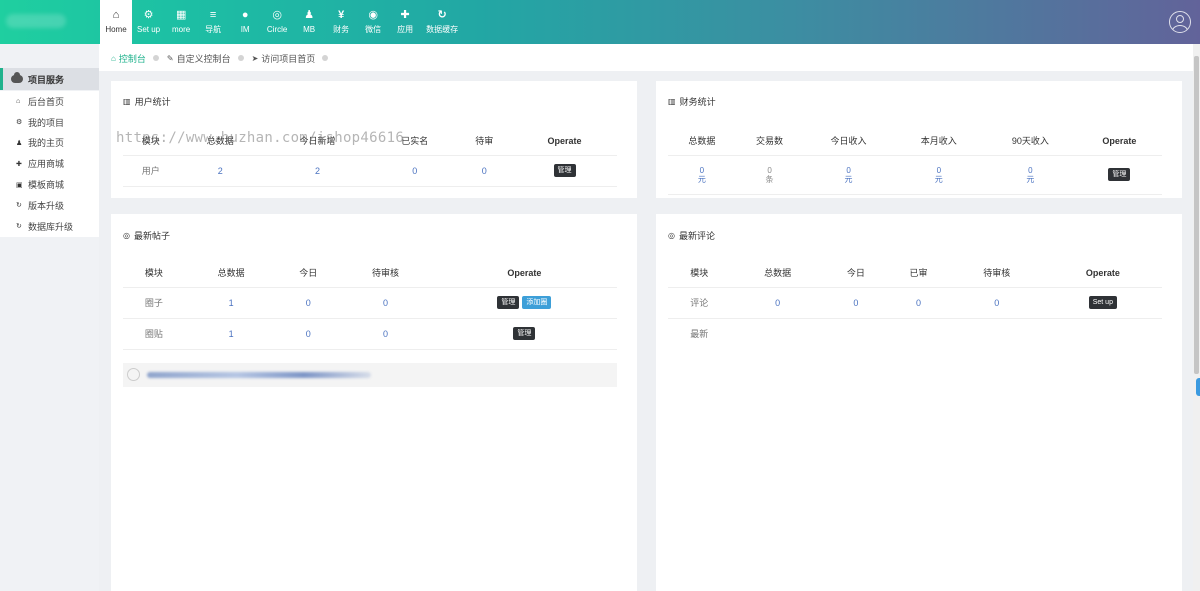 This screenshot has width=1200, height=591. Describe the element at coordinates (116, 22) in the screenshot. I see `nav-home: ⌂ Home` at that location.